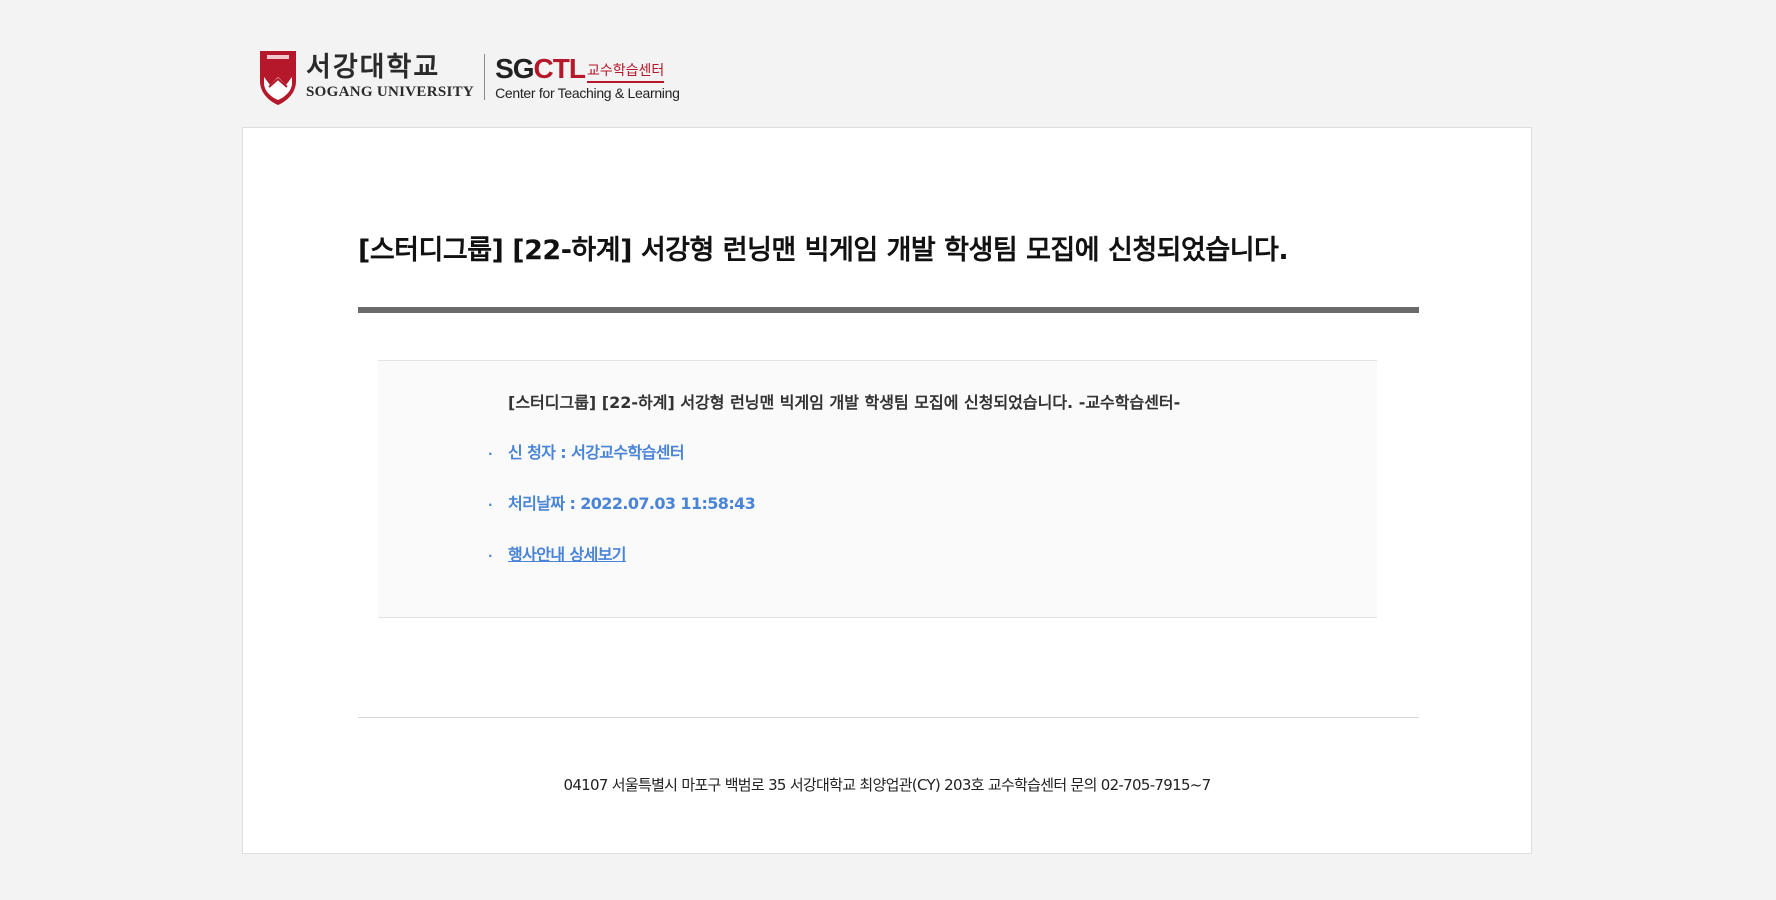 Image resolution: width=1776 pixels, height=900 pixels. I want to click on processed-date-item: . 처리날짜 : 2022.07.03 11:58:43, so click(622, 502).